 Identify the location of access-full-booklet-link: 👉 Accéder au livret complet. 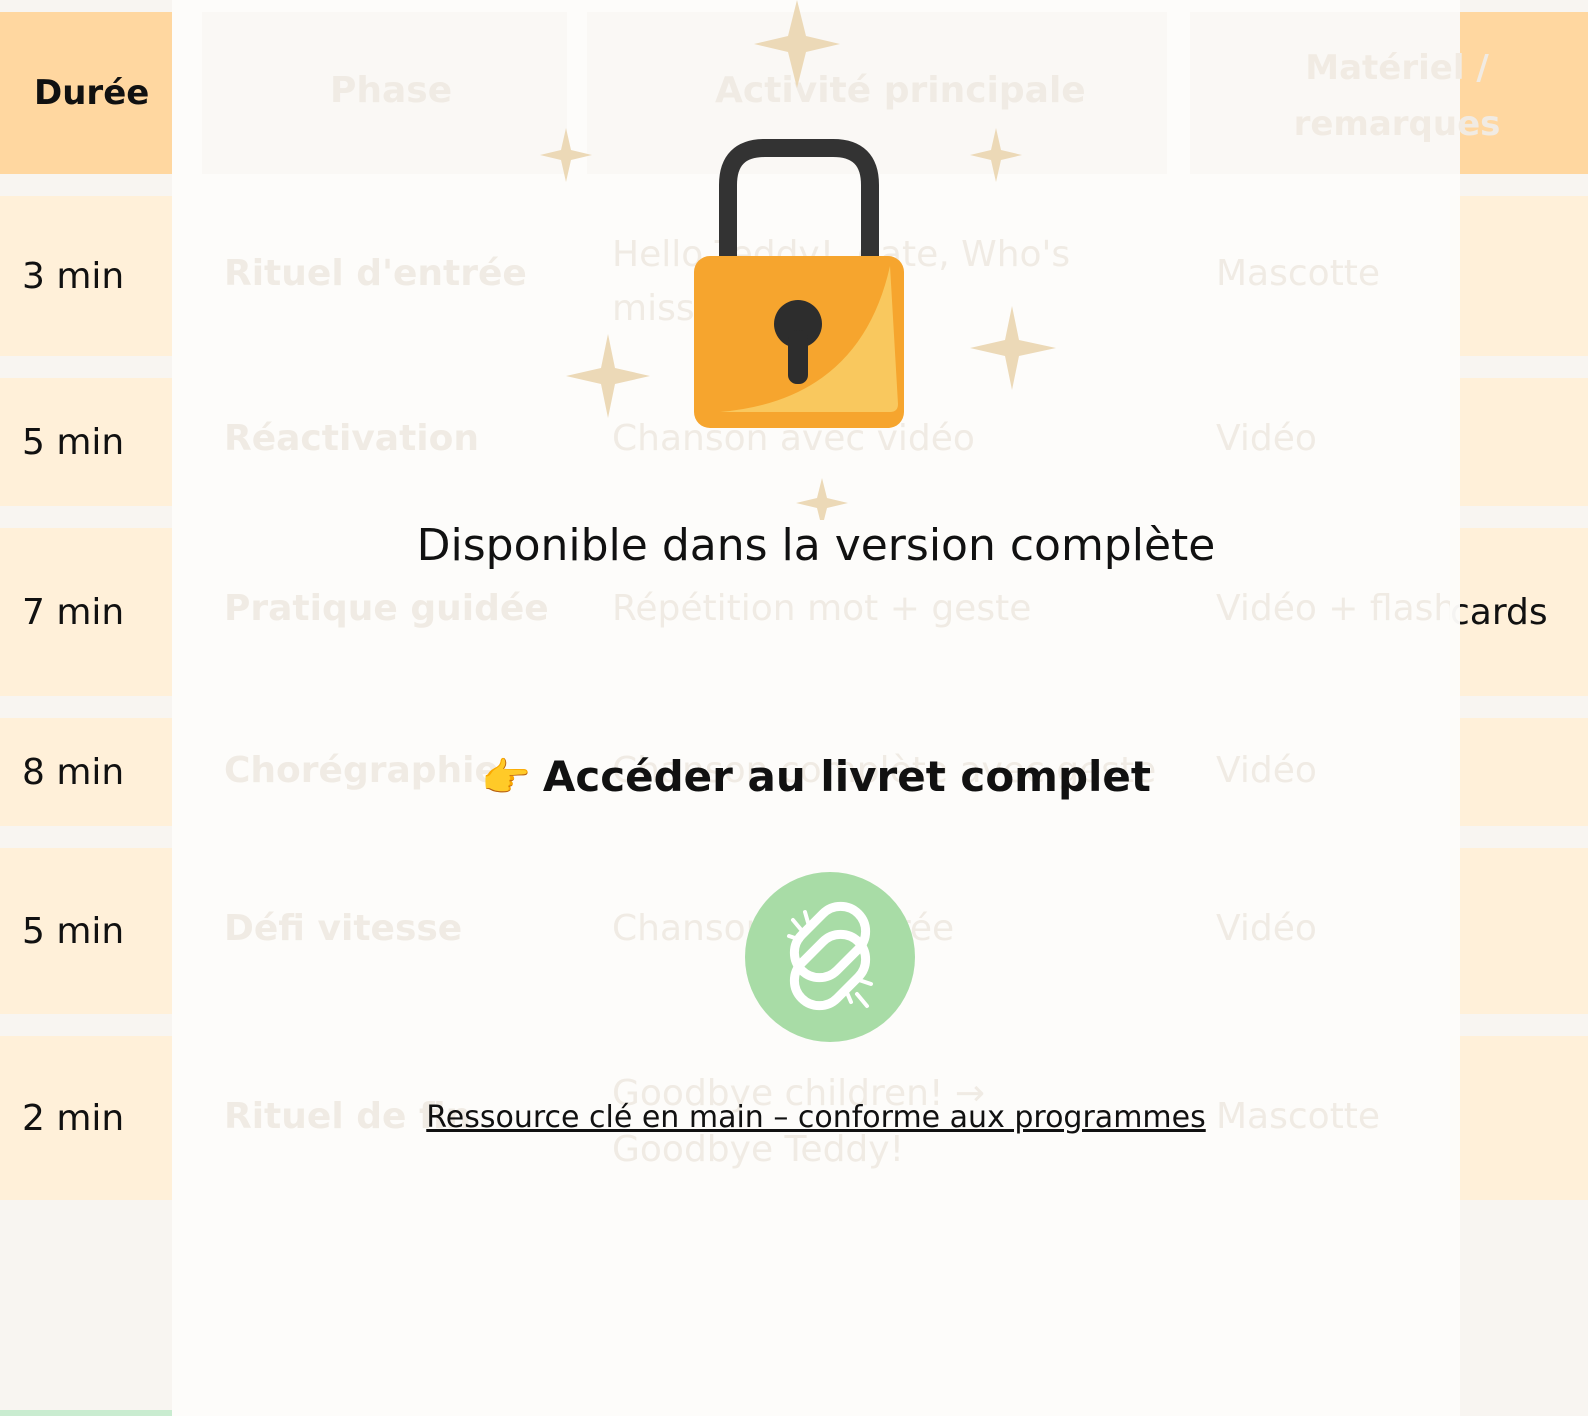
(816, 776).